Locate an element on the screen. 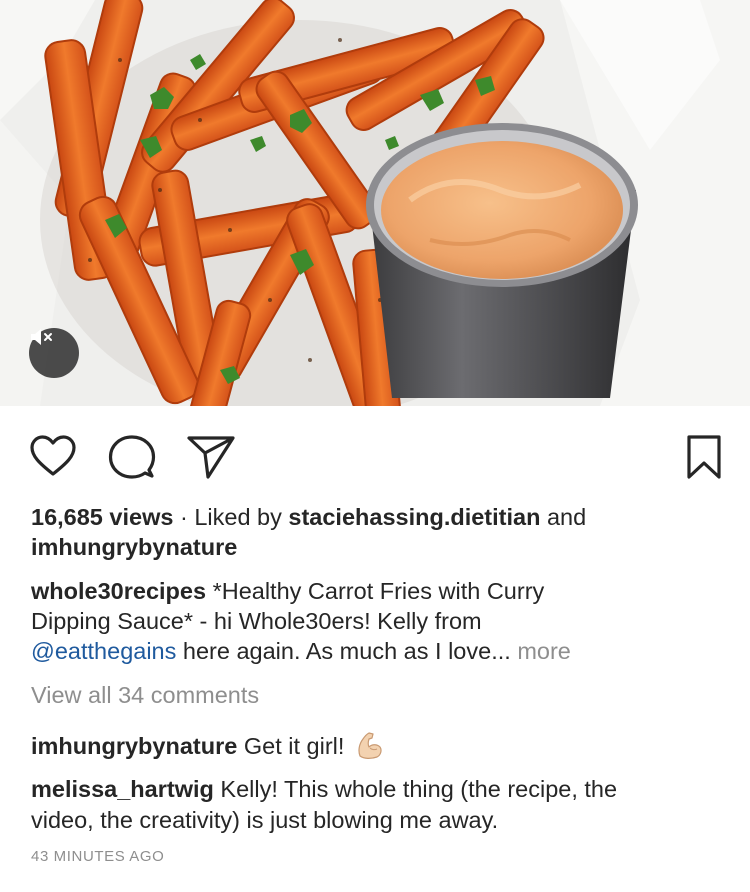 The height and width of the screenshot is (892, 750). action-bar is located at coordinates (375, 456).